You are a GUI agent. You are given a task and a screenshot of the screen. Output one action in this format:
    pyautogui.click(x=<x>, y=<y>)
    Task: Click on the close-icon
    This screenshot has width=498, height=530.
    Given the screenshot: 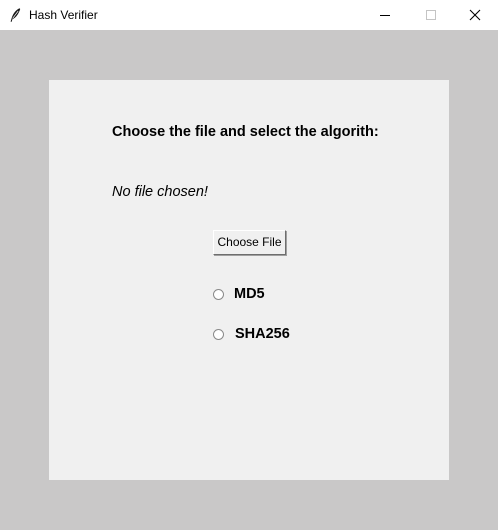 What is the action you would take?
    pyautogui.click(x=475, y=15)
    